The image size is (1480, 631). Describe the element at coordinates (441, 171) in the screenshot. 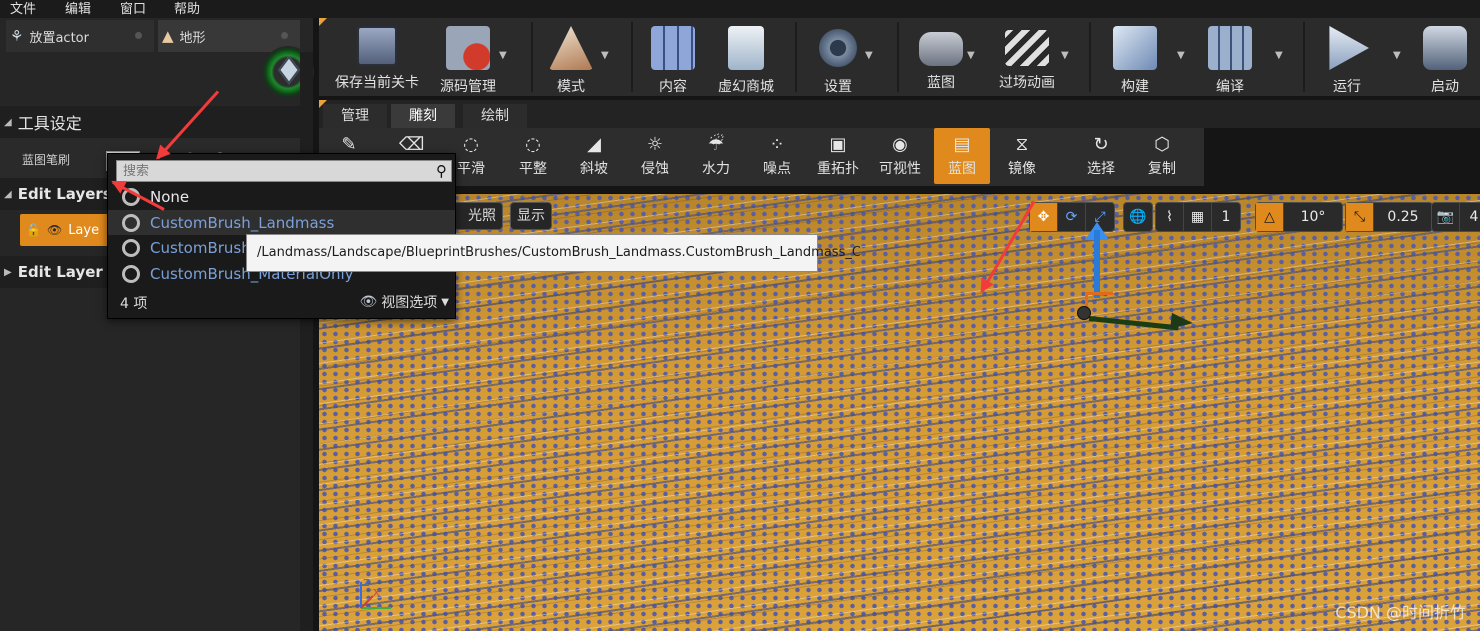

I see `search-icon: ⚲` at that location.